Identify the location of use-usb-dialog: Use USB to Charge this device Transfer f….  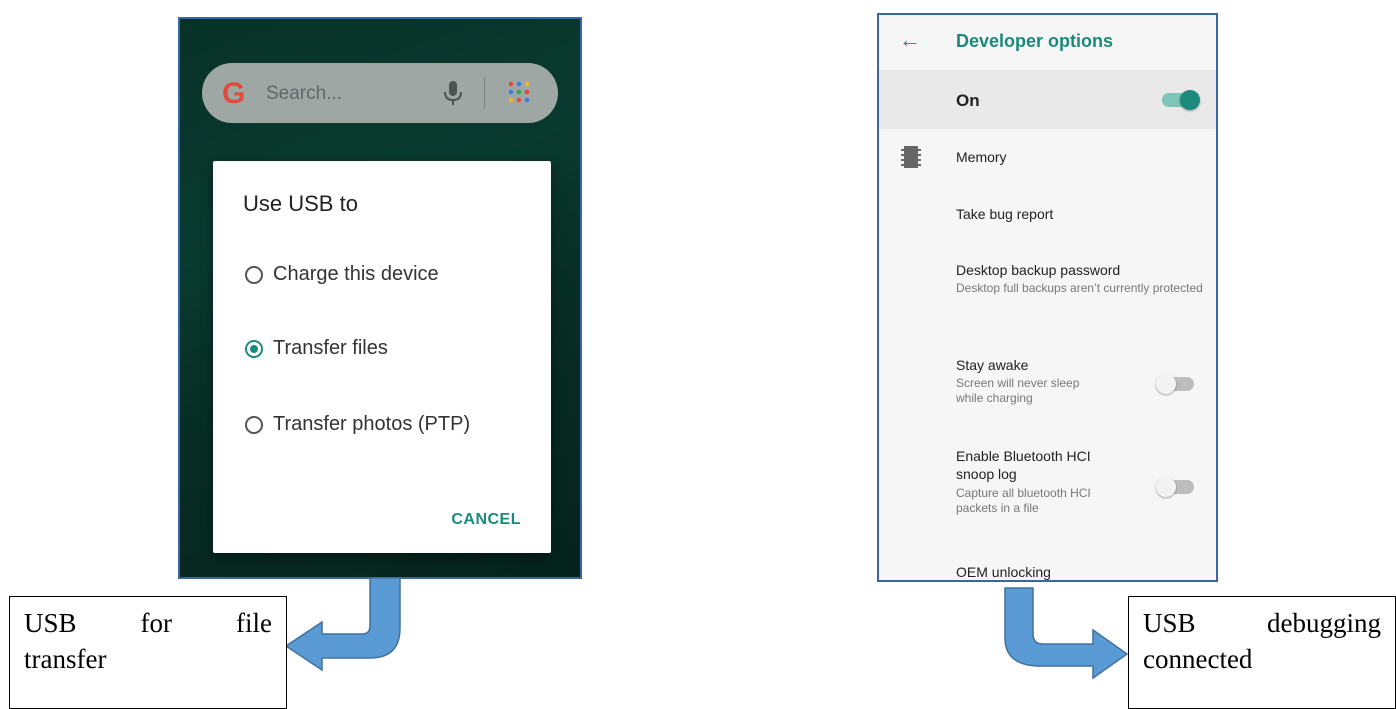
(382, 357).